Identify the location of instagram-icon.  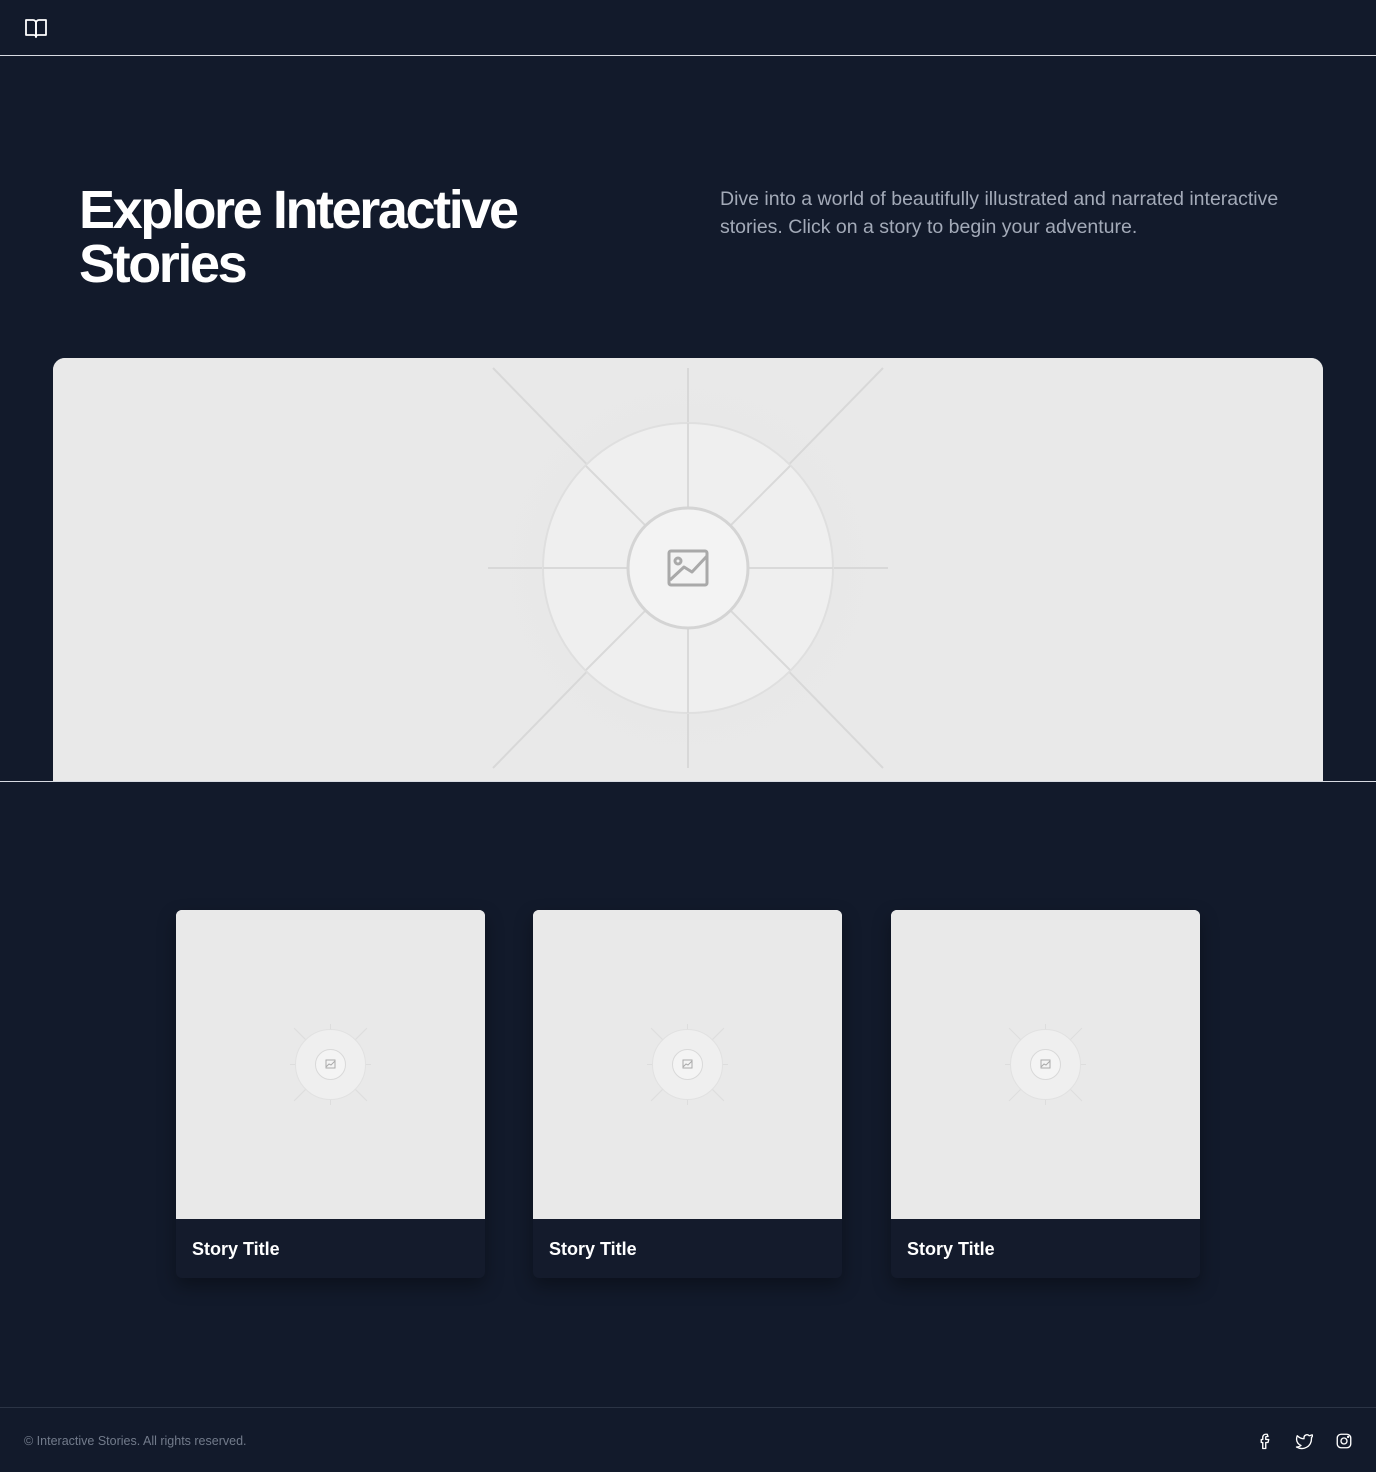
(1344, 1441).